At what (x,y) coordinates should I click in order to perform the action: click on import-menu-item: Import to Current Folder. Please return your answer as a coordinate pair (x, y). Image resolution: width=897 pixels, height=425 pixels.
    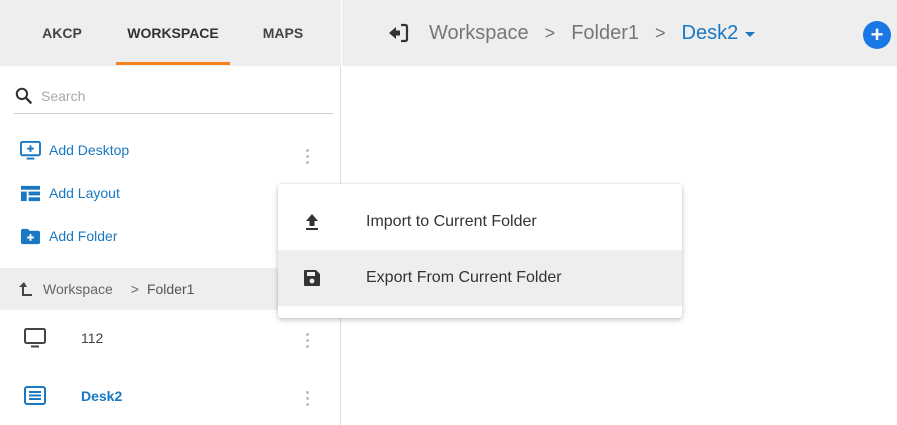
    Looking at the image, I should click on (480, 222).